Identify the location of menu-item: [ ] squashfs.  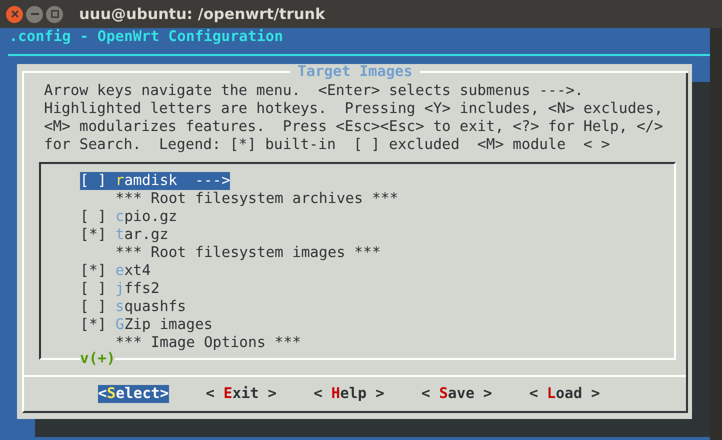
(133, 307).